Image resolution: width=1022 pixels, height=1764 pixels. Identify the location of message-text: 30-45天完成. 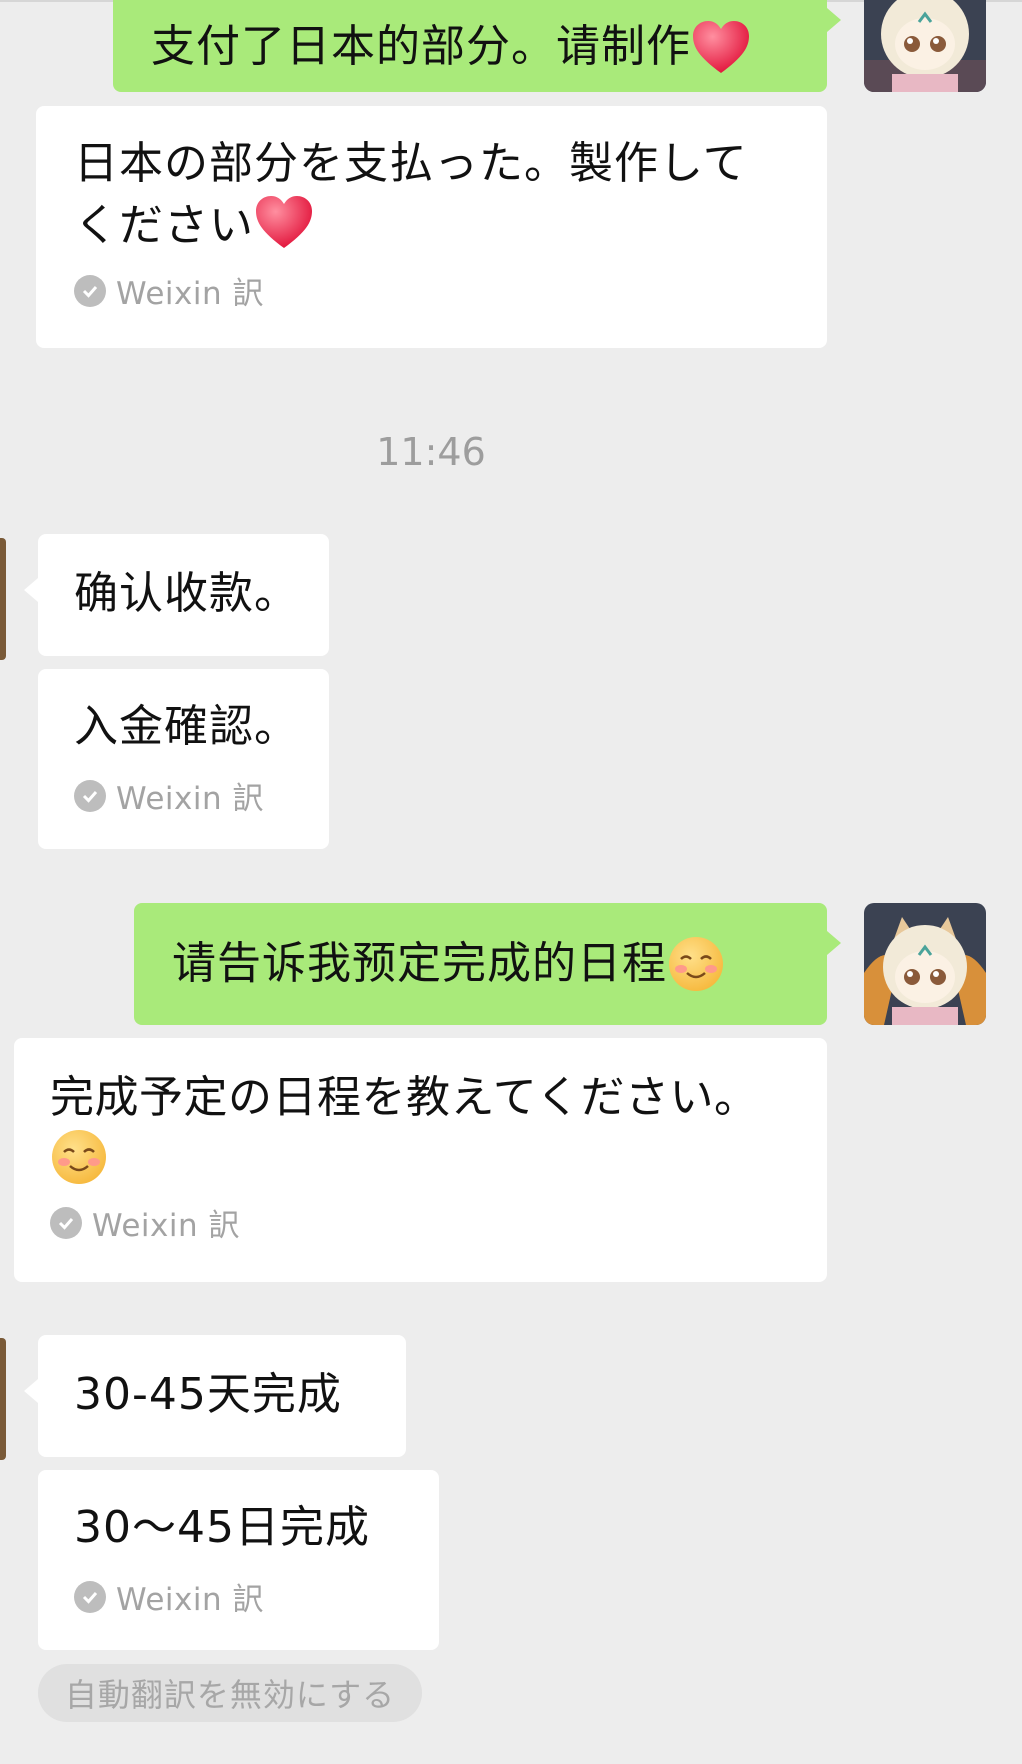
(208, 1394).